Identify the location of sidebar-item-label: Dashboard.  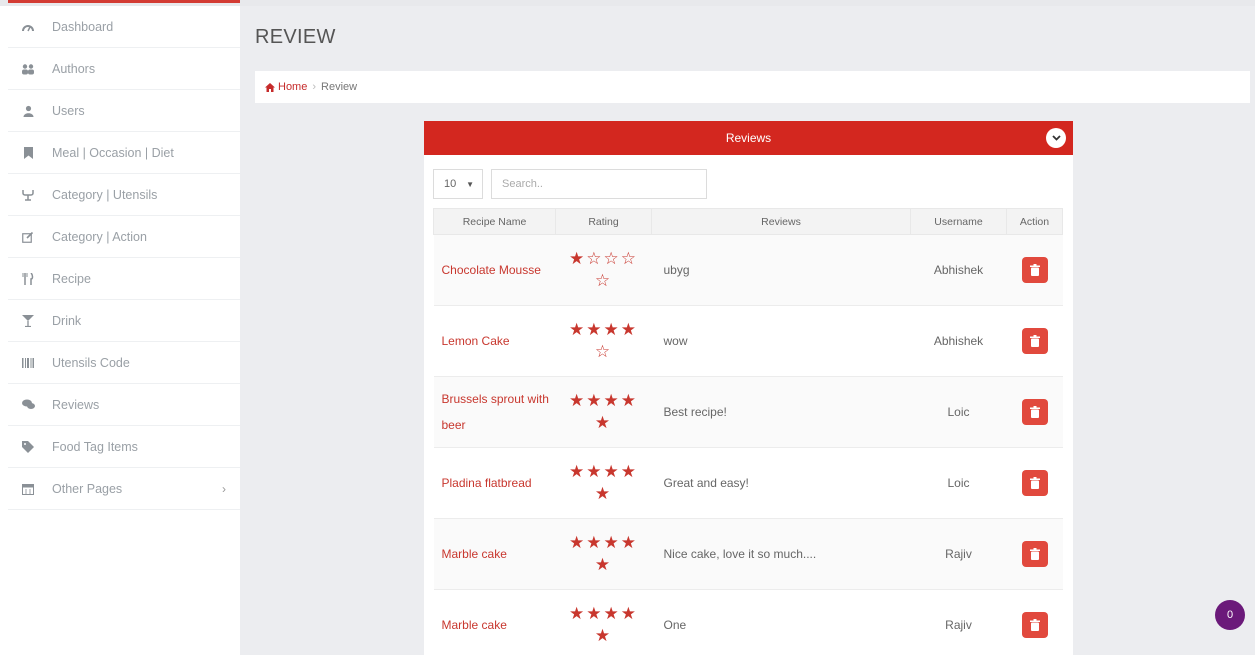
(83, 26).